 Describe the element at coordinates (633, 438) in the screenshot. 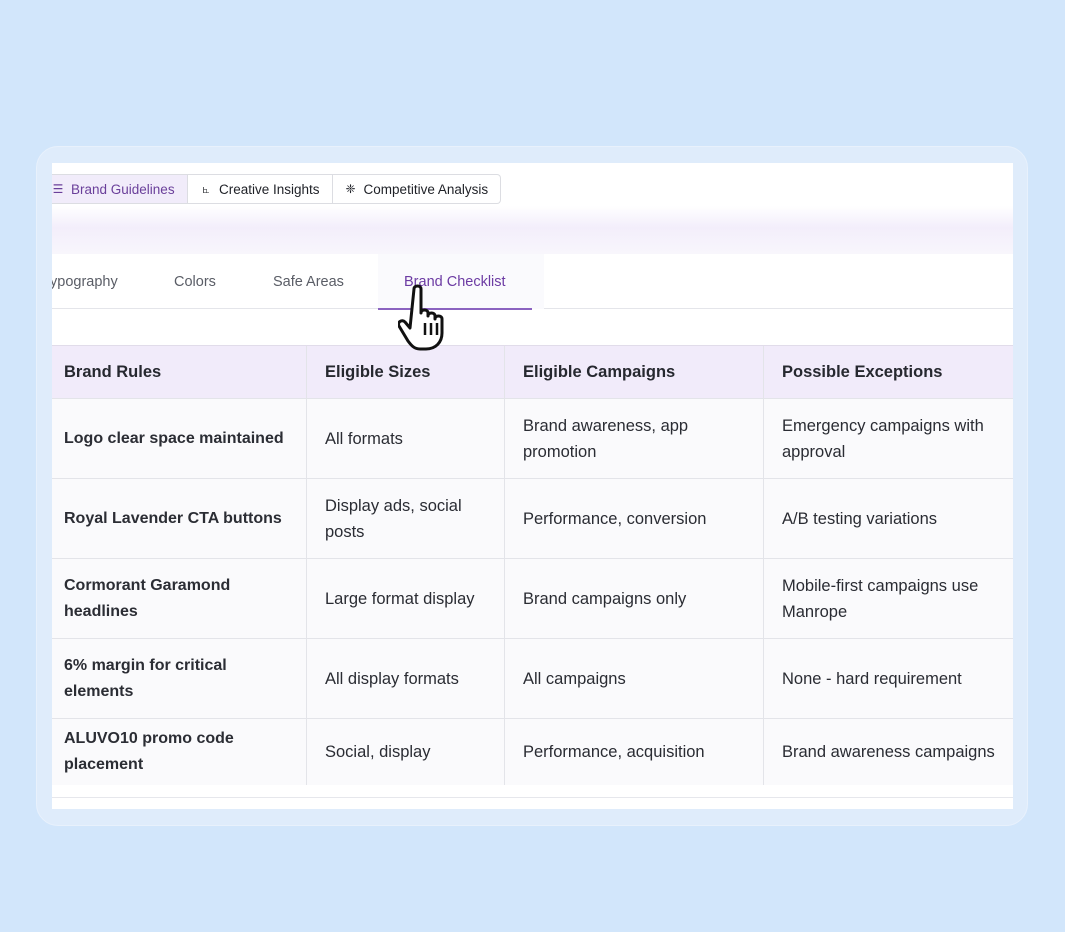

I see `table-cell: Brand awareness, app promotion` at that location.